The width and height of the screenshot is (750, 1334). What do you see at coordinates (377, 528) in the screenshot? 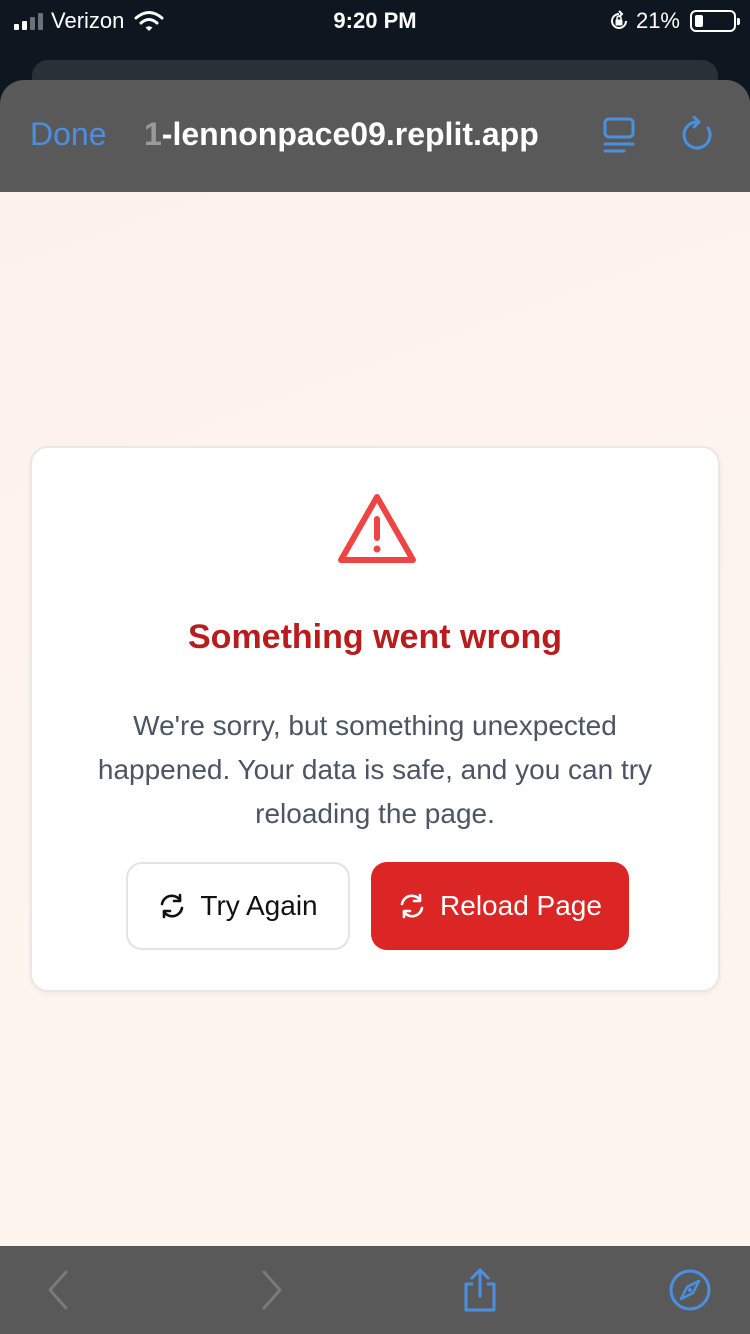
I see `warning-triangle-icon` at bounding box center [377, 528].